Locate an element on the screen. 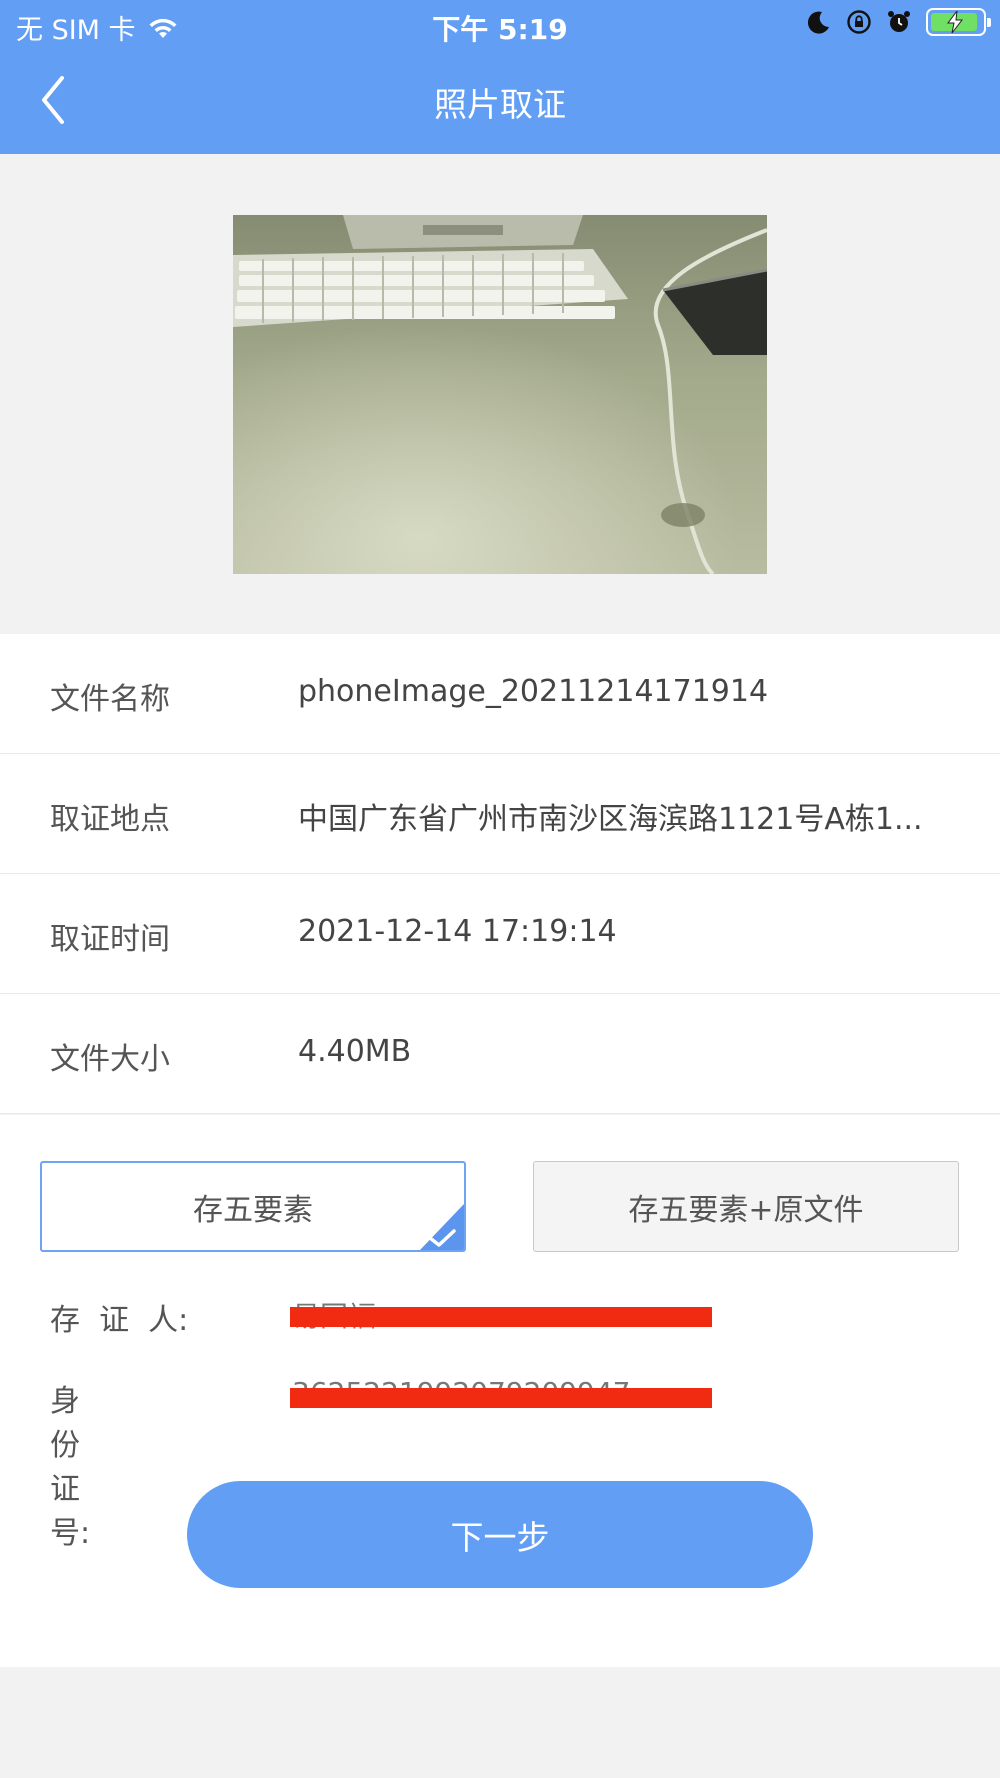  evidence-photo is located at coordinates (500, 394).